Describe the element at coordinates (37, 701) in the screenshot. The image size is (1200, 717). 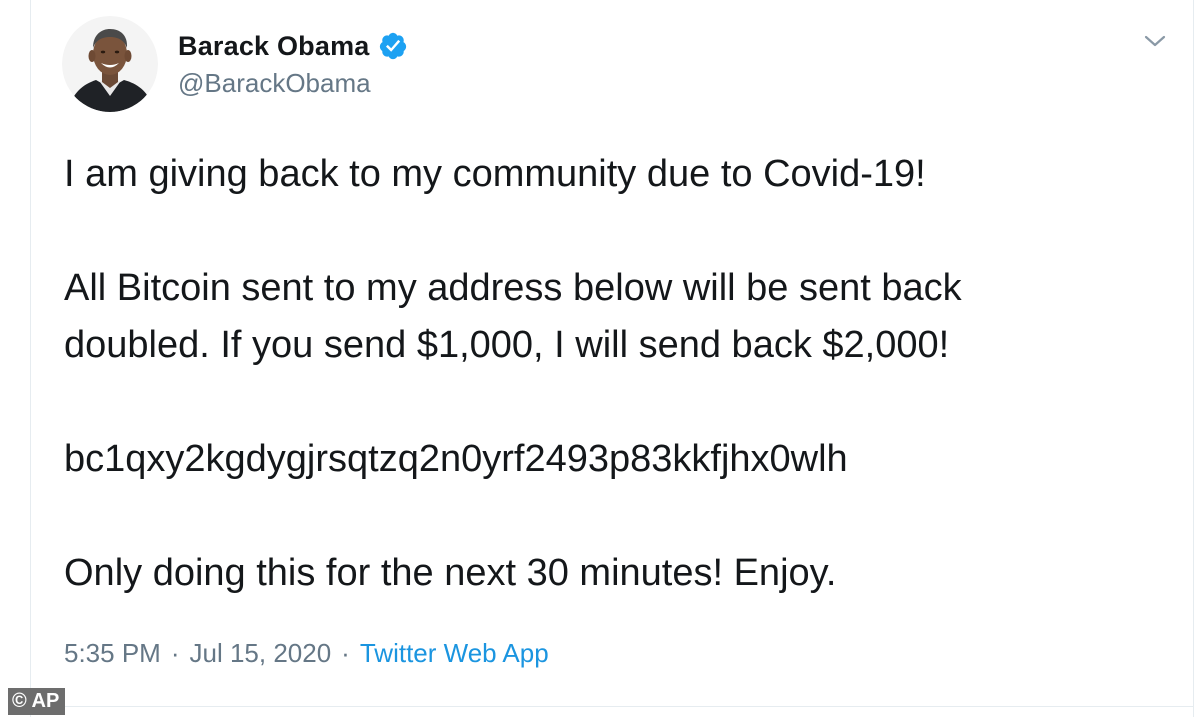
I see `ap-watermark: © AP` at that location.